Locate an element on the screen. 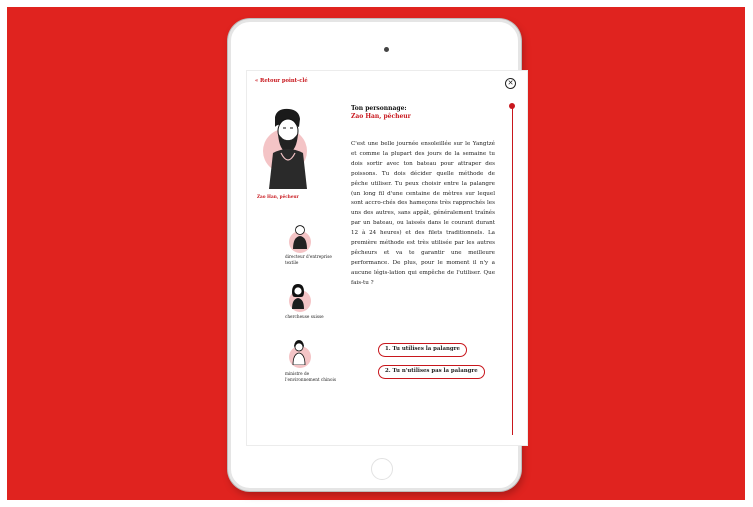 The width and height of the screenshot is (753, 507). back-link: « Retour point-clé is located at coordinates (285, 81).